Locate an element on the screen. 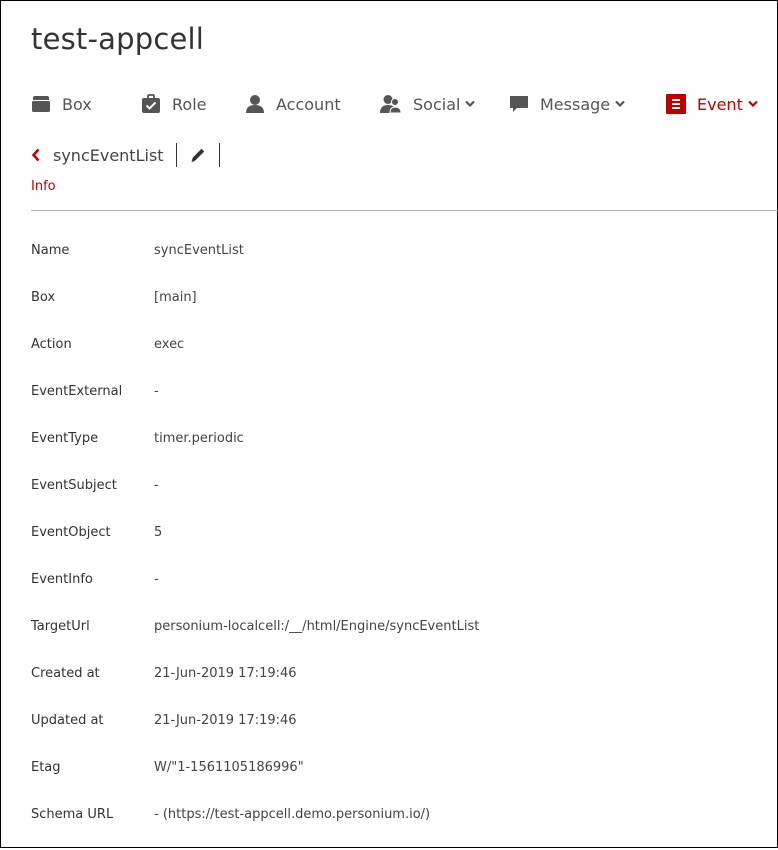  field-value: exec is located at coordinates (169, 344).